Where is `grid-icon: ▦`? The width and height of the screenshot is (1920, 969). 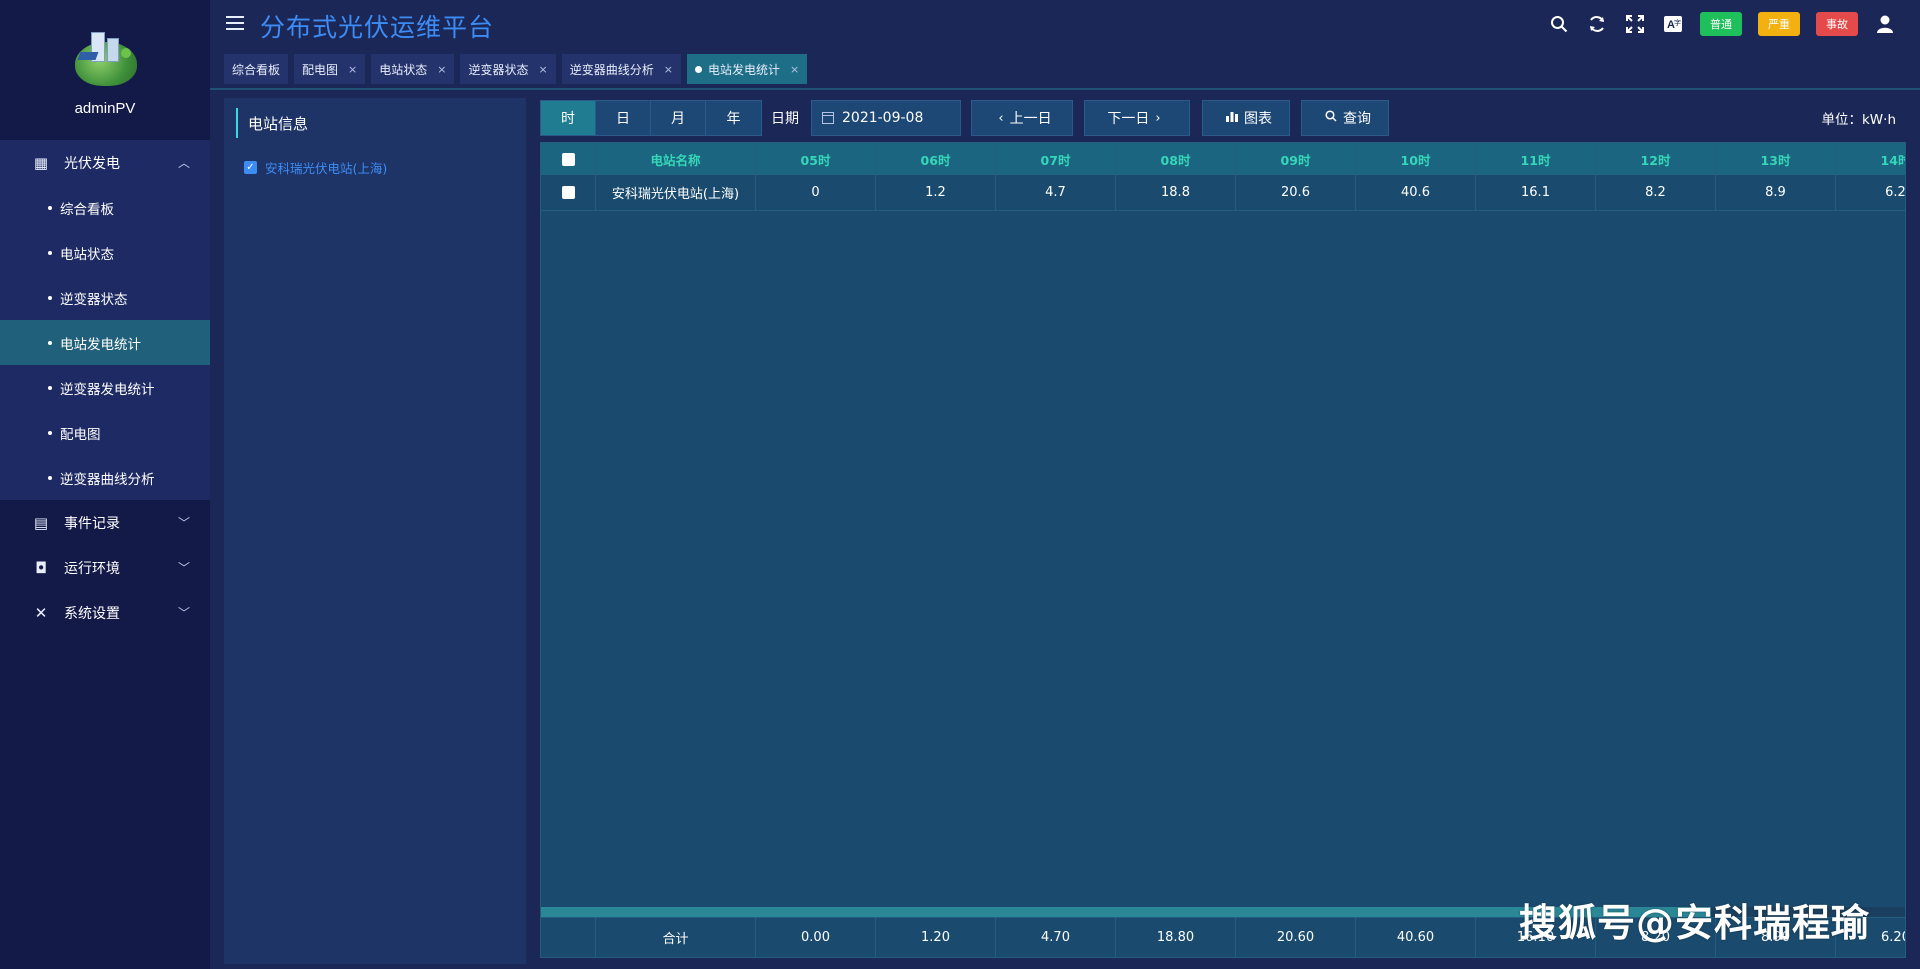 grid-icon: ▦ is located at coordinates (41, 162).